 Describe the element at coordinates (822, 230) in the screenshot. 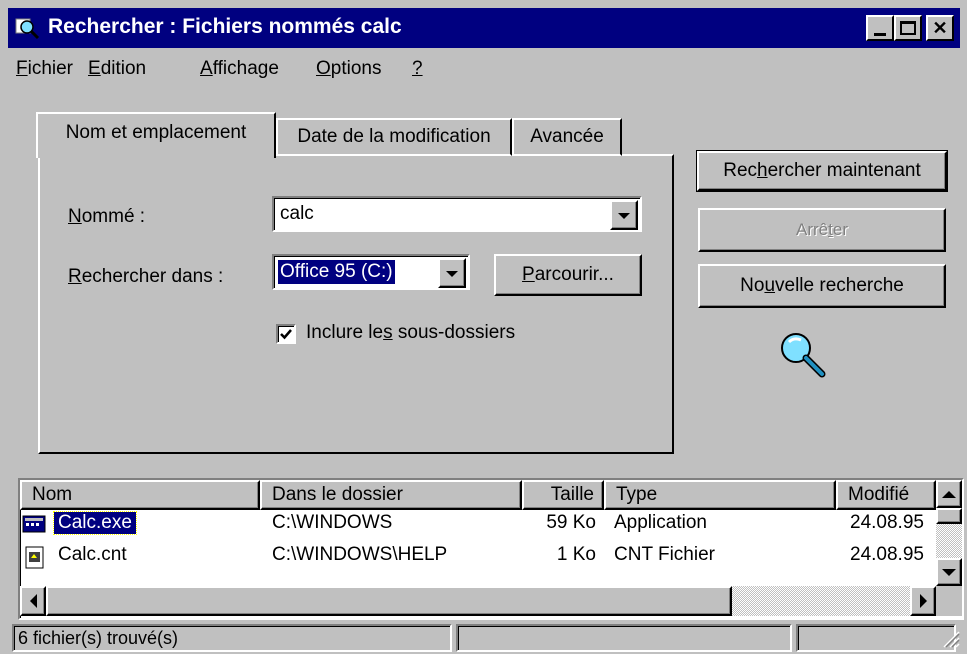

I see `stop-button: Arrêter` at that location.